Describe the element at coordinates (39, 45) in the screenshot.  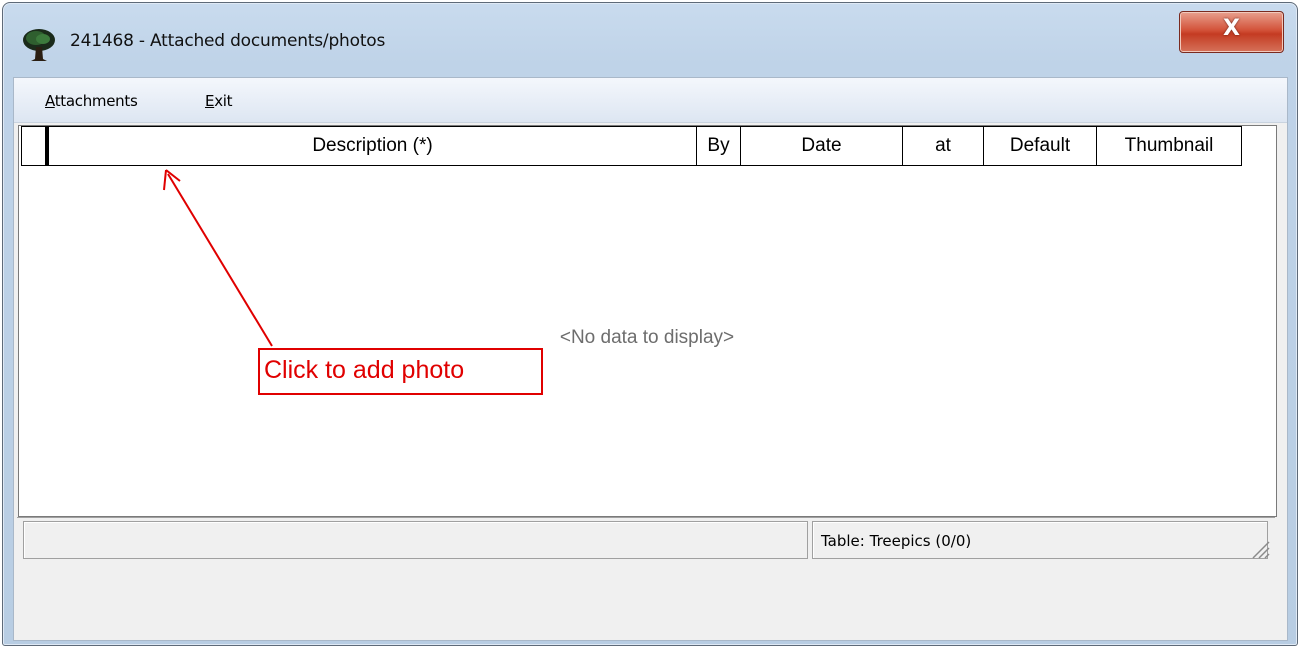
I see `tree-app-icon` at that location.